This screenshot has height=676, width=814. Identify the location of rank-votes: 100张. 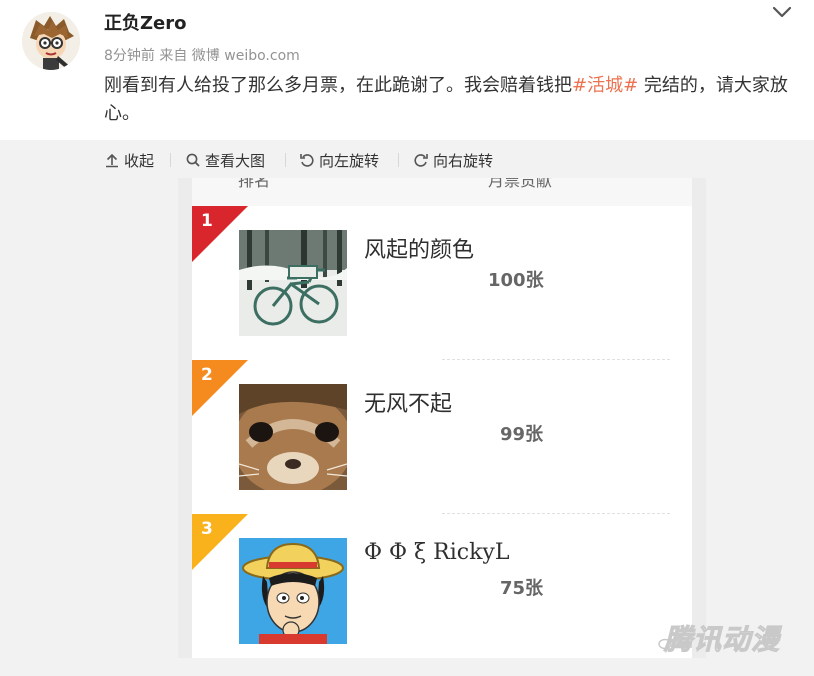
(516, 280).